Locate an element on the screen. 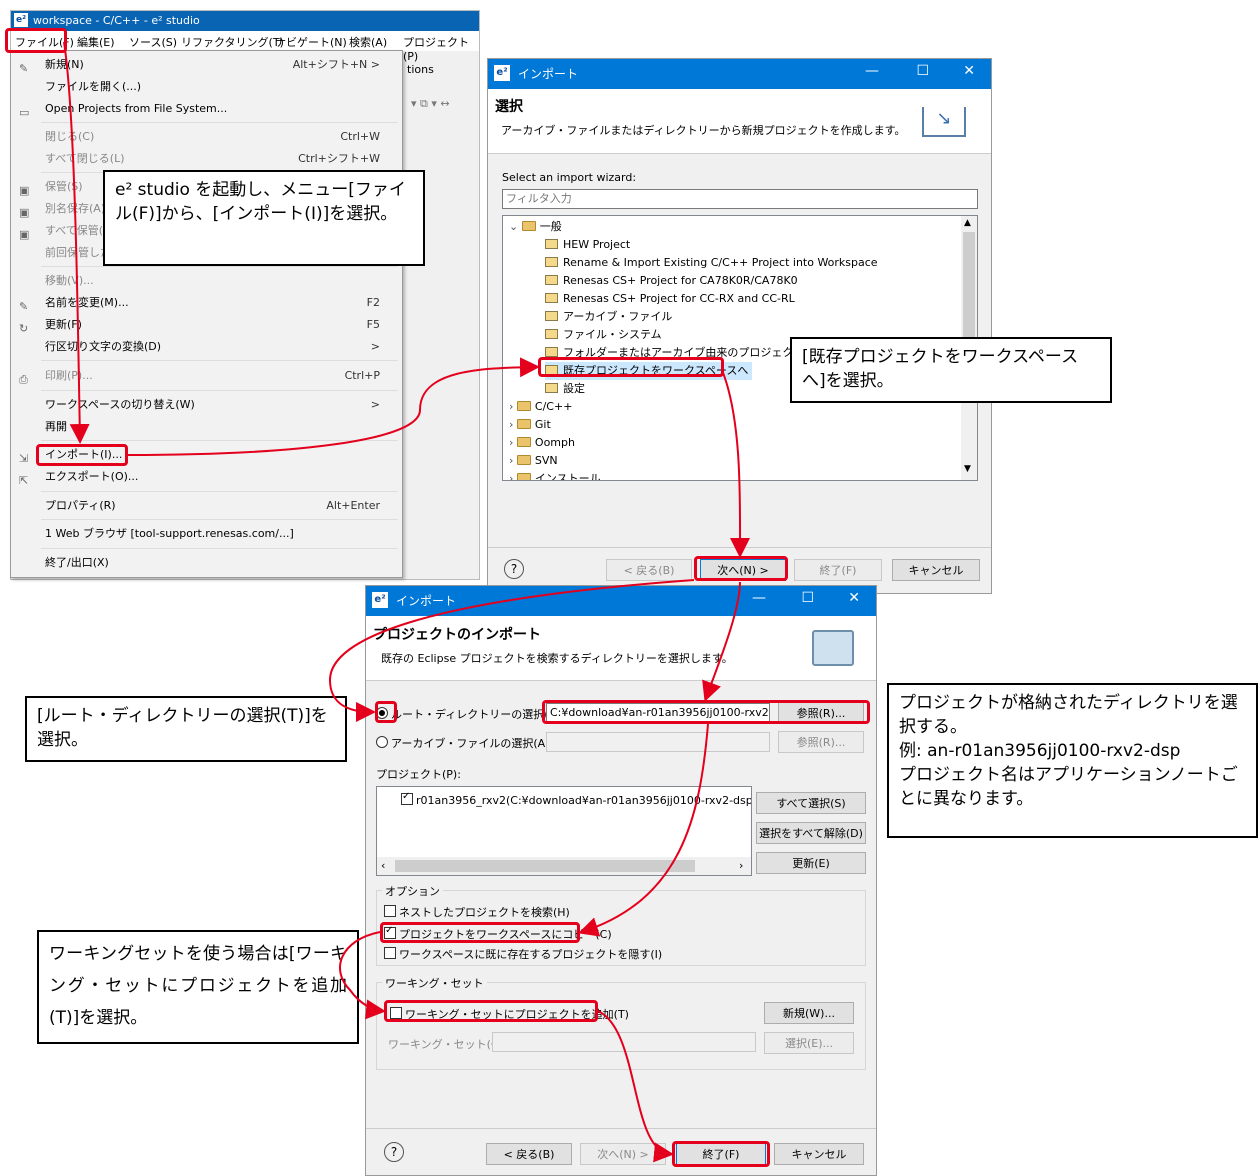  arrow-next-to-root-combo is located at coordinates (721, 641).